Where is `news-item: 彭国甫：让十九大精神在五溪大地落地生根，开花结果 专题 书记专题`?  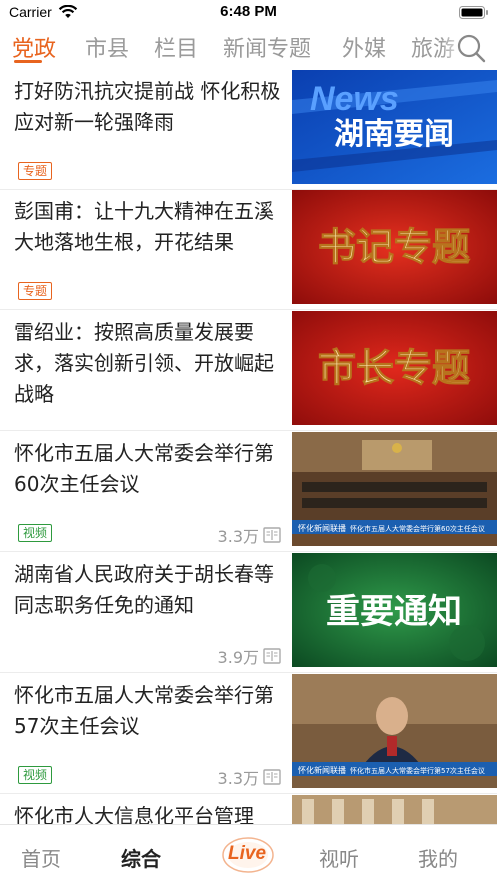 news-item: 彭国甫：让十九大精神在五溪大地落地生根，开花结果 专题 书记专题 is located at coordinates (248, 250).